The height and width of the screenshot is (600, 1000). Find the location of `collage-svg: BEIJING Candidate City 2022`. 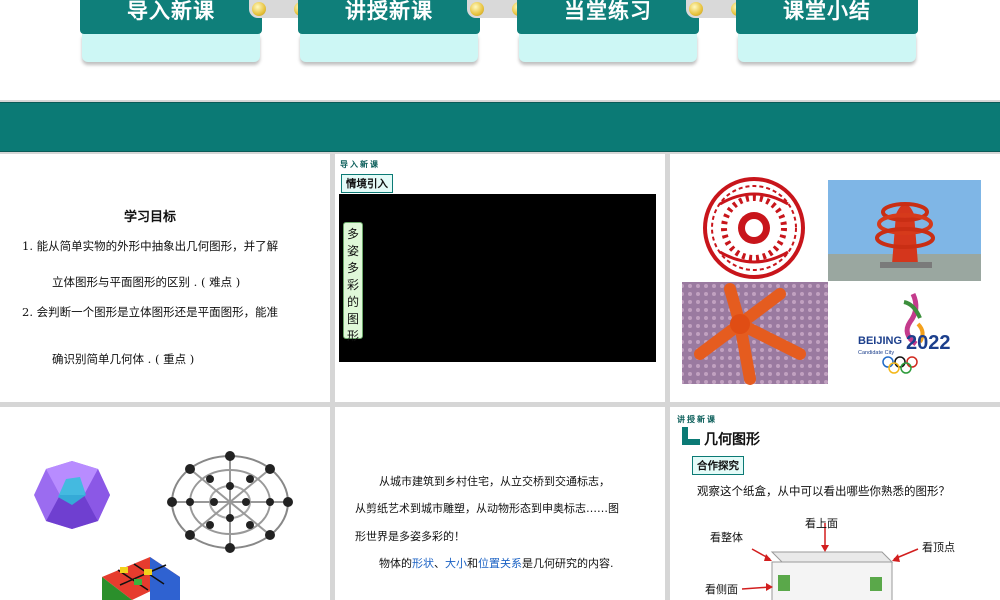

collage-svg: BEIJING Candidate City 2022 is located at coordinates (831, 281).